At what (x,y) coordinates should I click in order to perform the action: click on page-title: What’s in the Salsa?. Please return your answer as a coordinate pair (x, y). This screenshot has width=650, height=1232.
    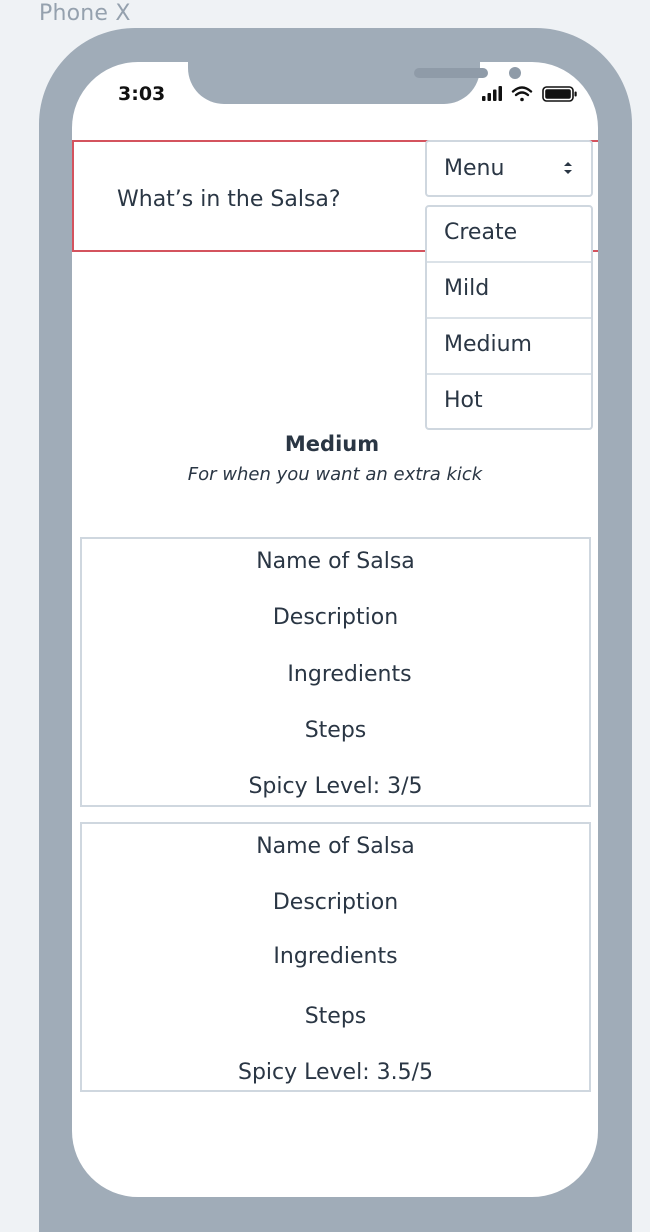
    Looking at the image, I should click on (229, 199).